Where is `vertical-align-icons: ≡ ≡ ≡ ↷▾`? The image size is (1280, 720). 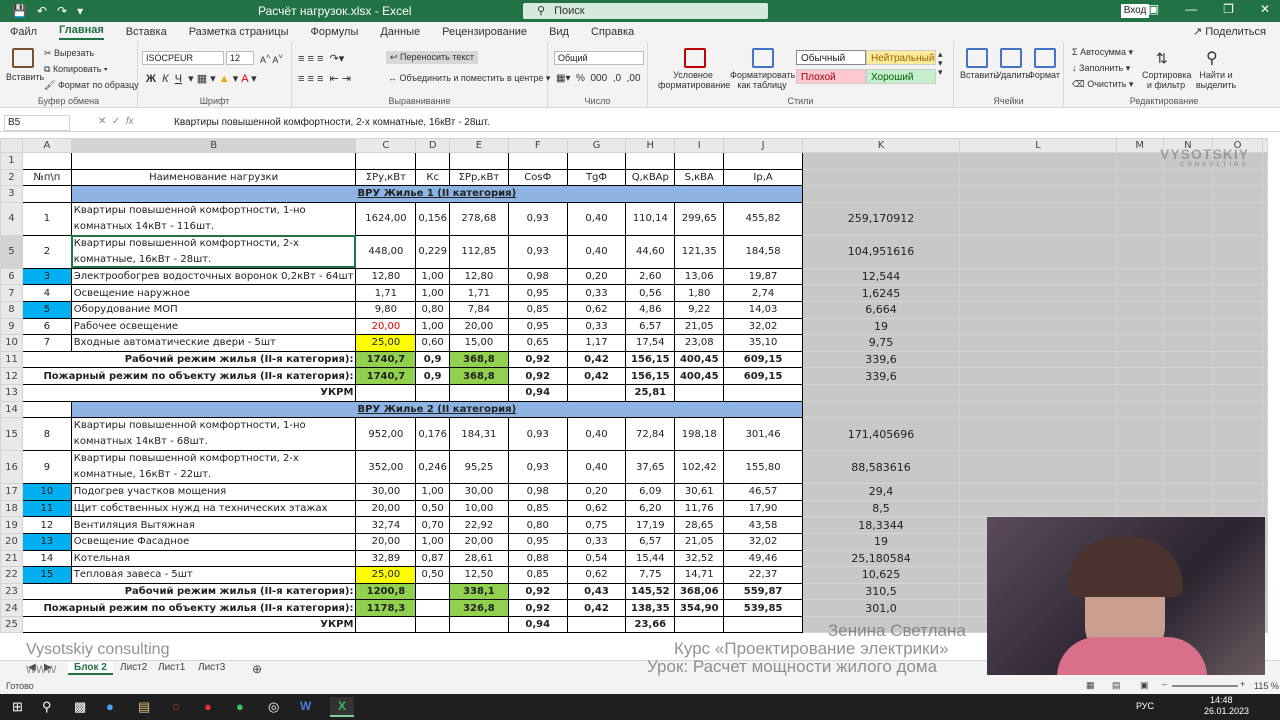
vertical-align-icons: ≡ ≡ ≡ ↷▾ is located at coordinates (321, 58).